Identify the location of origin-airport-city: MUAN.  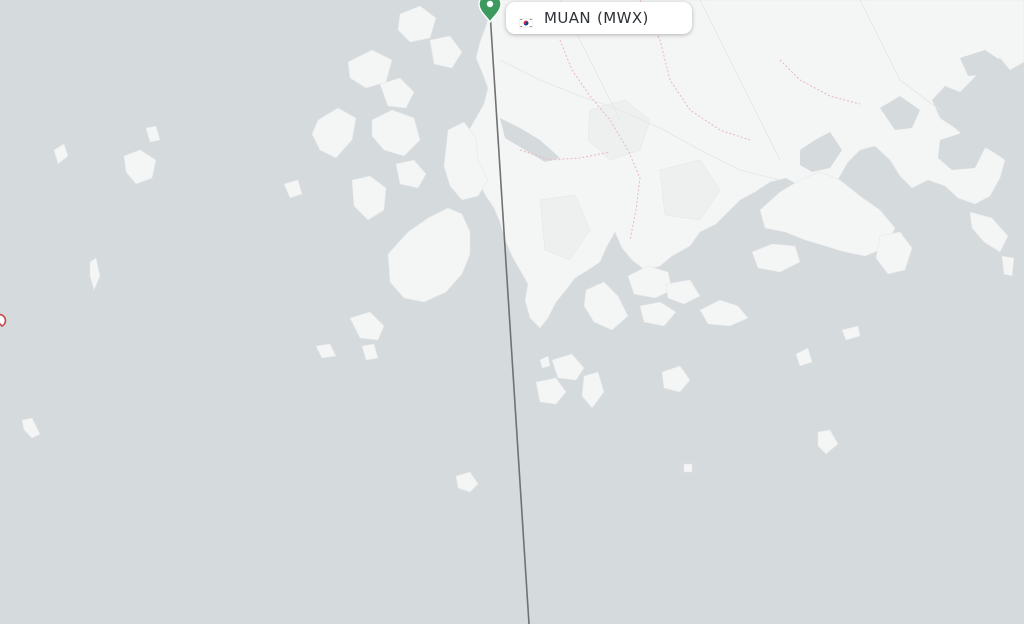
(568, 18).